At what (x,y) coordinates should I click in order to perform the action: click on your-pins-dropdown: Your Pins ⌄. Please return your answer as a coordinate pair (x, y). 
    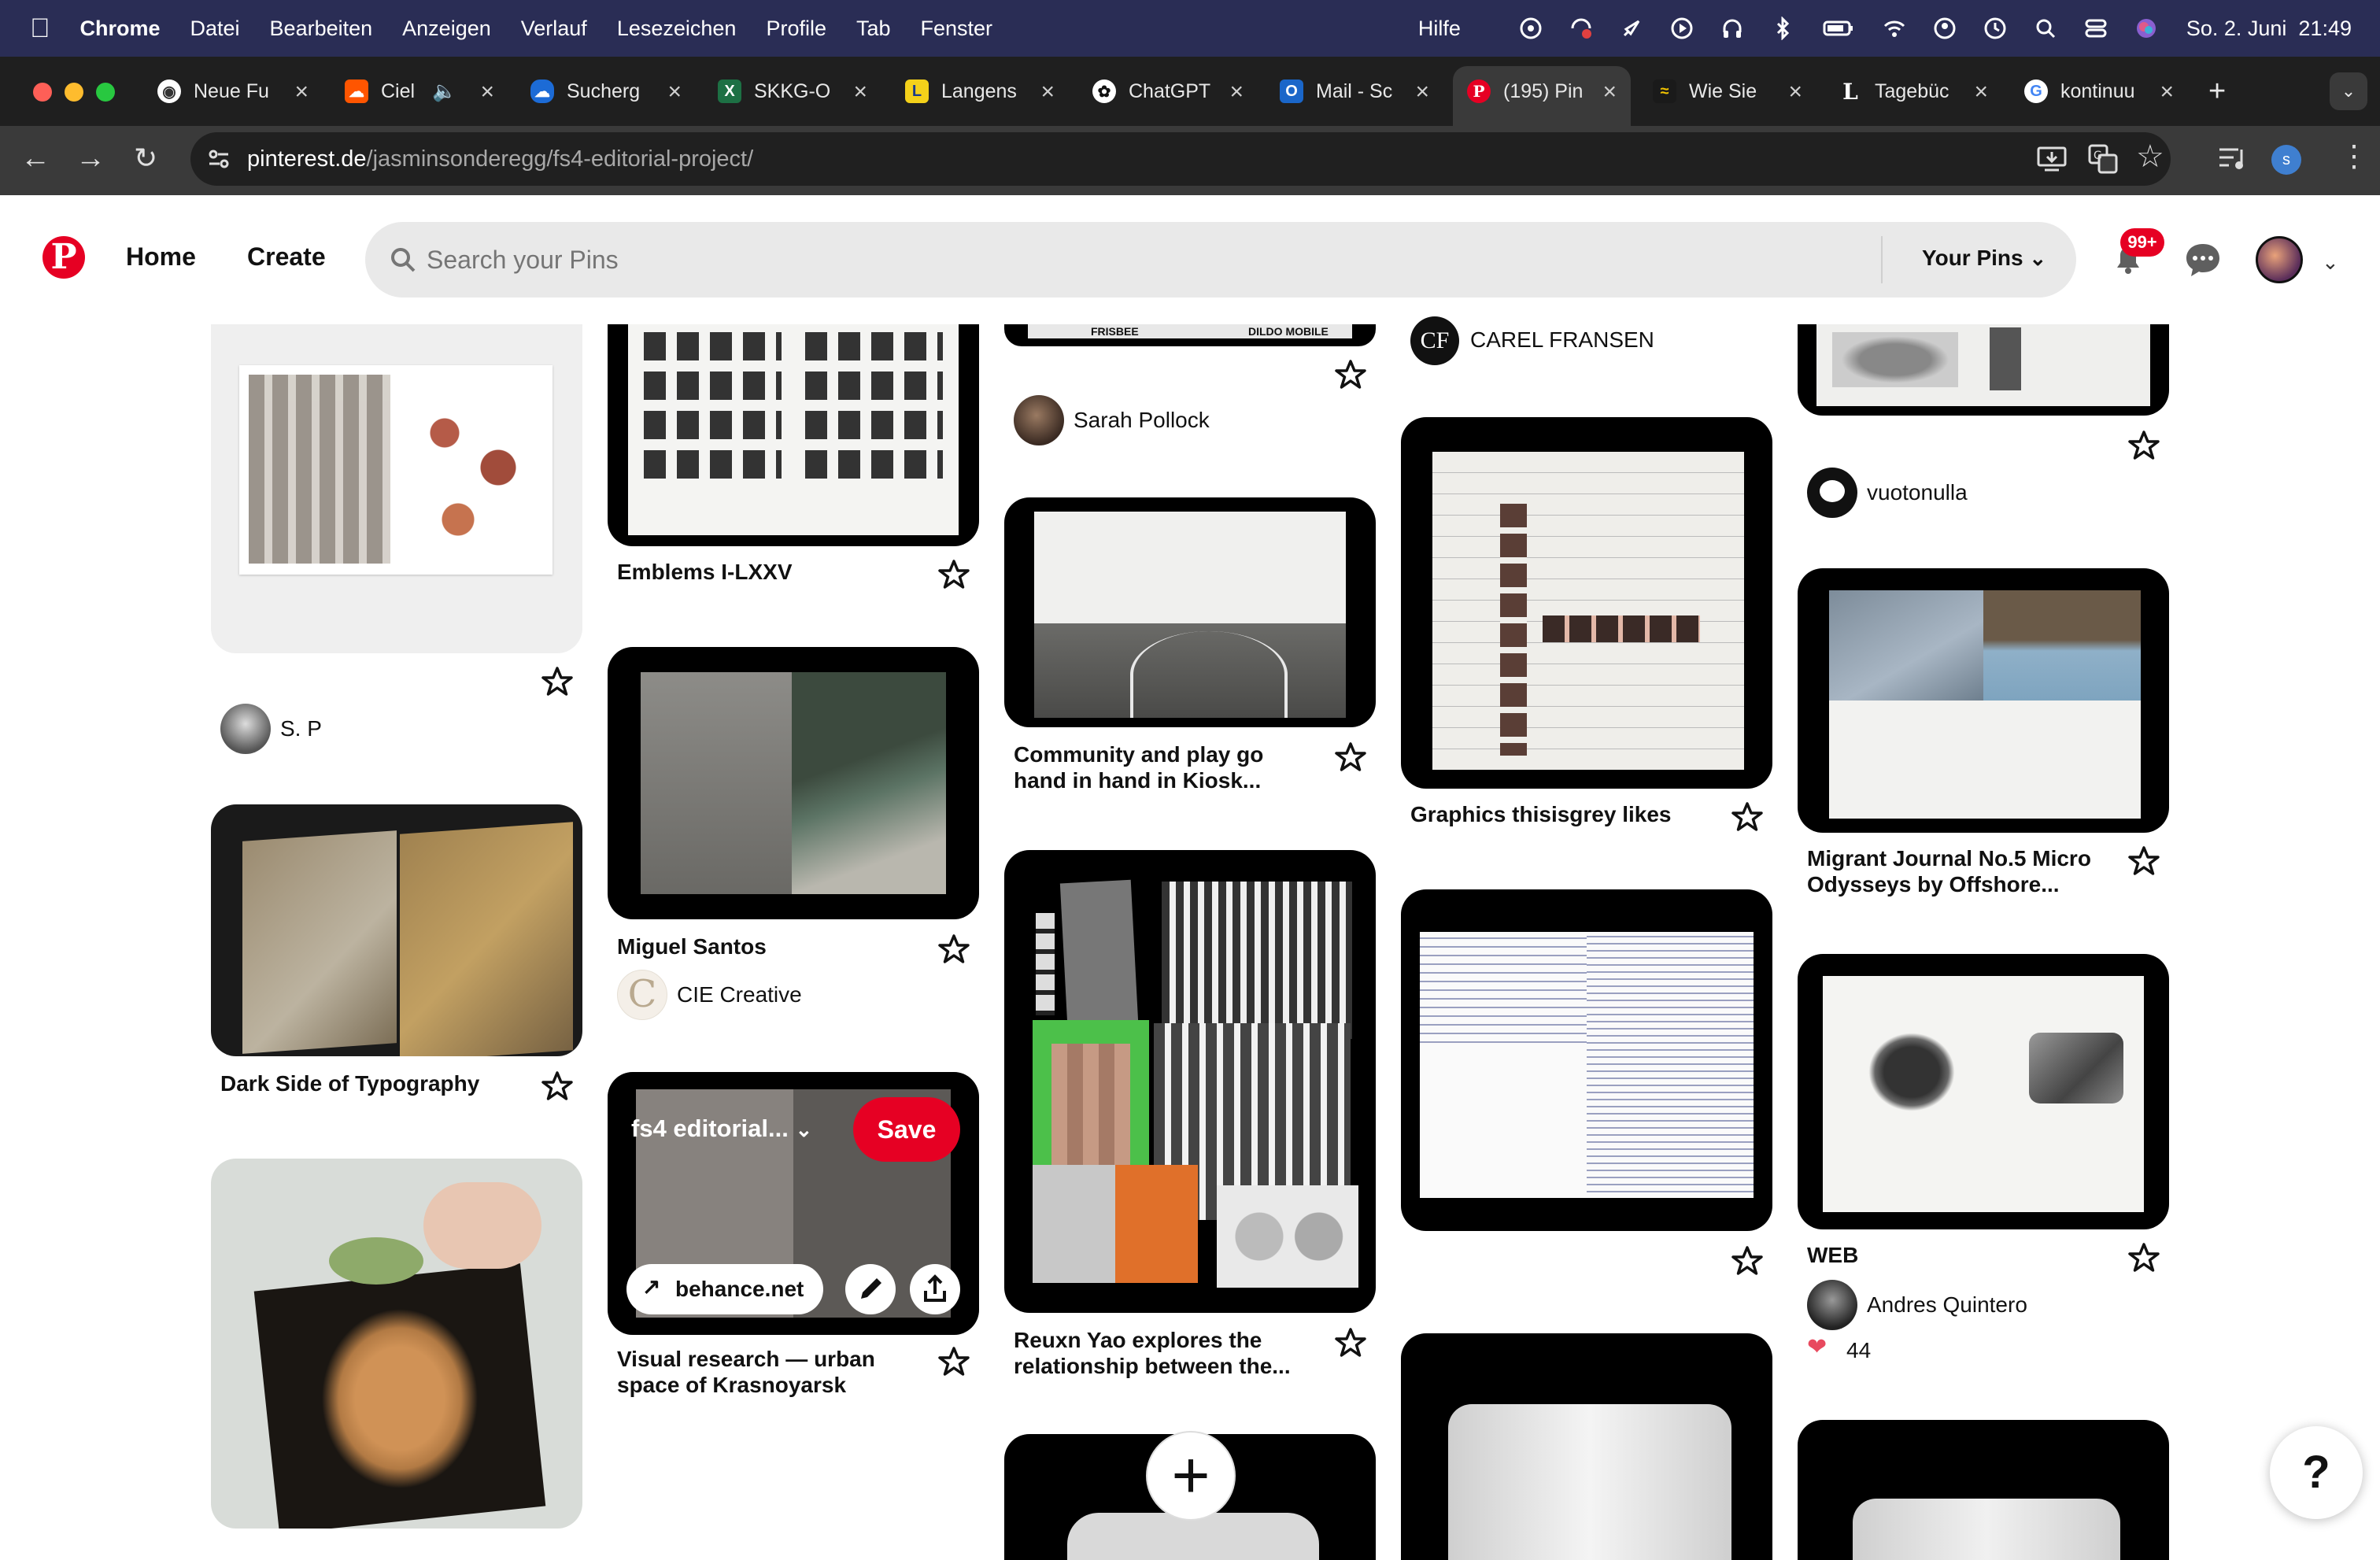
    Looking at the image, I should click on (1984, 258).